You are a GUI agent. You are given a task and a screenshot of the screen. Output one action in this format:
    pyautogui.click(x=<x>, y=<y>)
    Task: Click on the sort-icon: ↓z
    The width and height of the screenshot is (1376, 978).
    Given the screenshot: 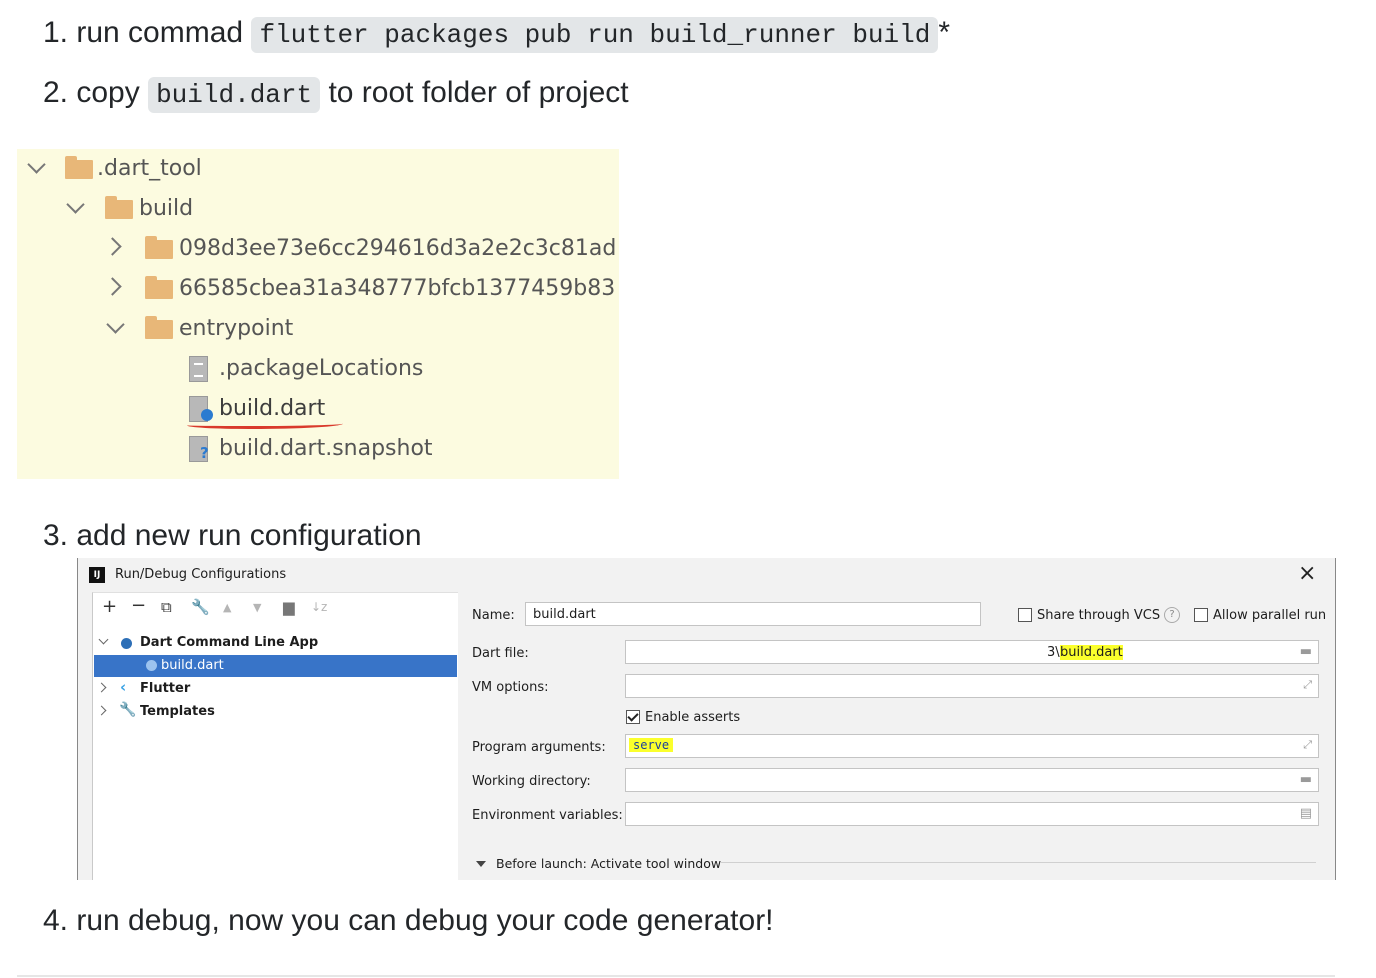 What is the action you would take?
    pyautogui.click(x=319, y=607)
    